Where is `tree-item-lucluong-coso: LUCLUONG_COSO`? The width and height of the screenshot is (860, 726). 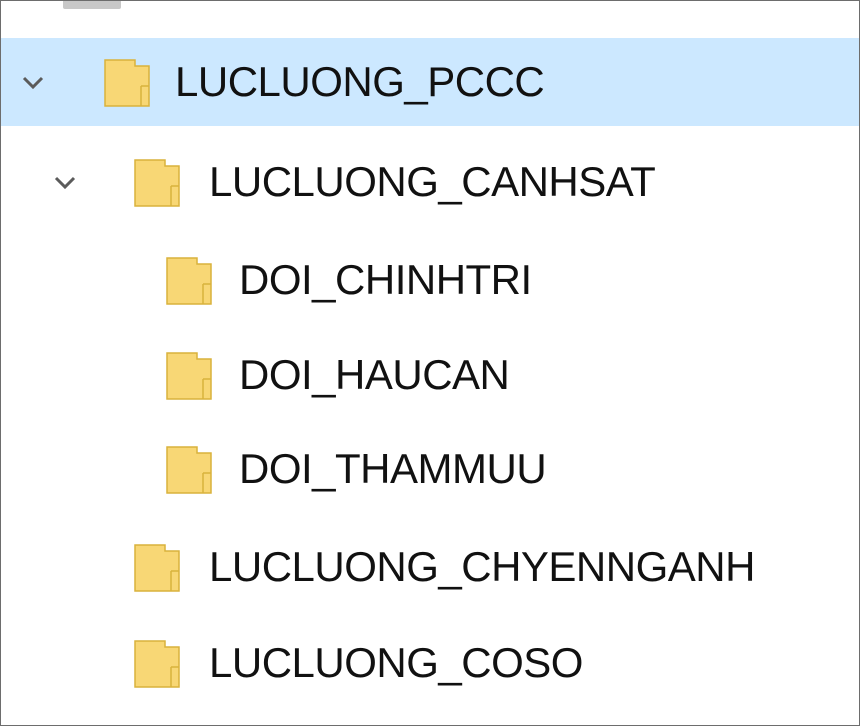 tree-item-lucluong-coso: LUCLUONG_COSO is located at coordinates (430, 663).